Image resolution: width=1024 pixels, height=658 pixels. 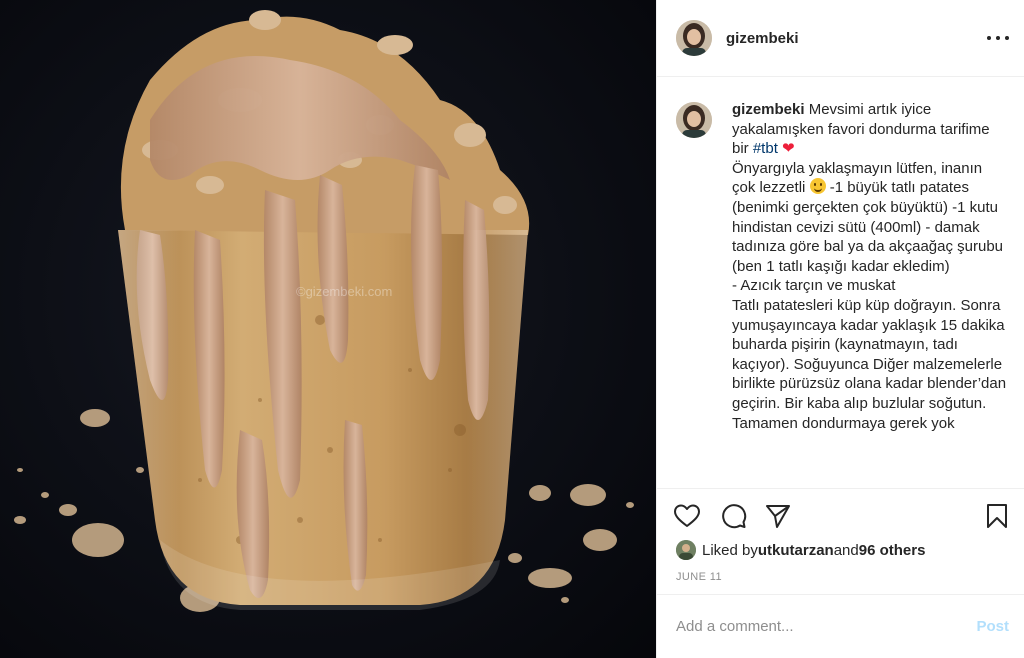 What do you see at coordinates (843, 423) in the screenshot?
I see `caption-line-5: Tamamen dondurmaya gerek yok` at bounding box center [843, 423].